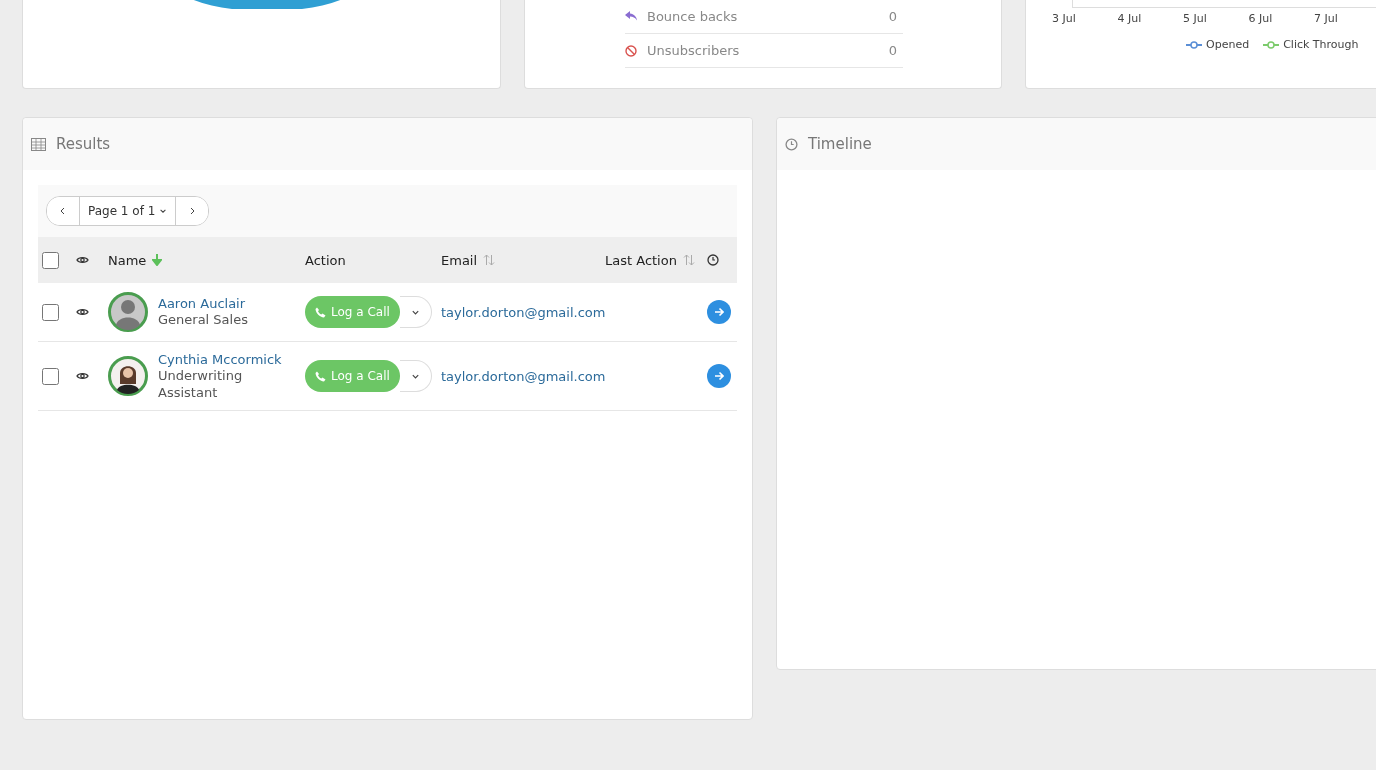 The width and height of the screenshot is (1376, 770). What do you see at coordinates (694, 50) in the screenshot?
I see `stat-label: Unsubscribers` at bounding box center [694, 50].